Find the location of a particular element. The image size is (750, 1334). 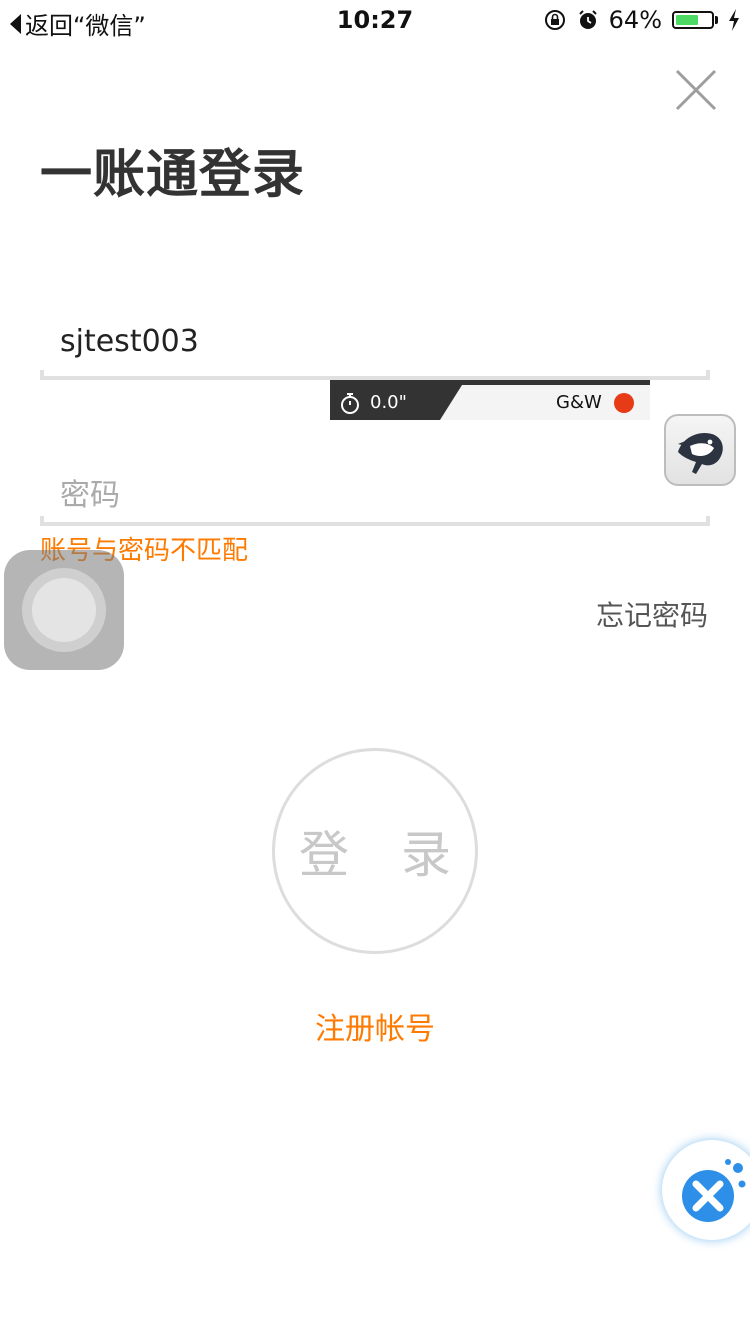

forgot-password-link: 忘记密码 is located at coordinates (652, 614).